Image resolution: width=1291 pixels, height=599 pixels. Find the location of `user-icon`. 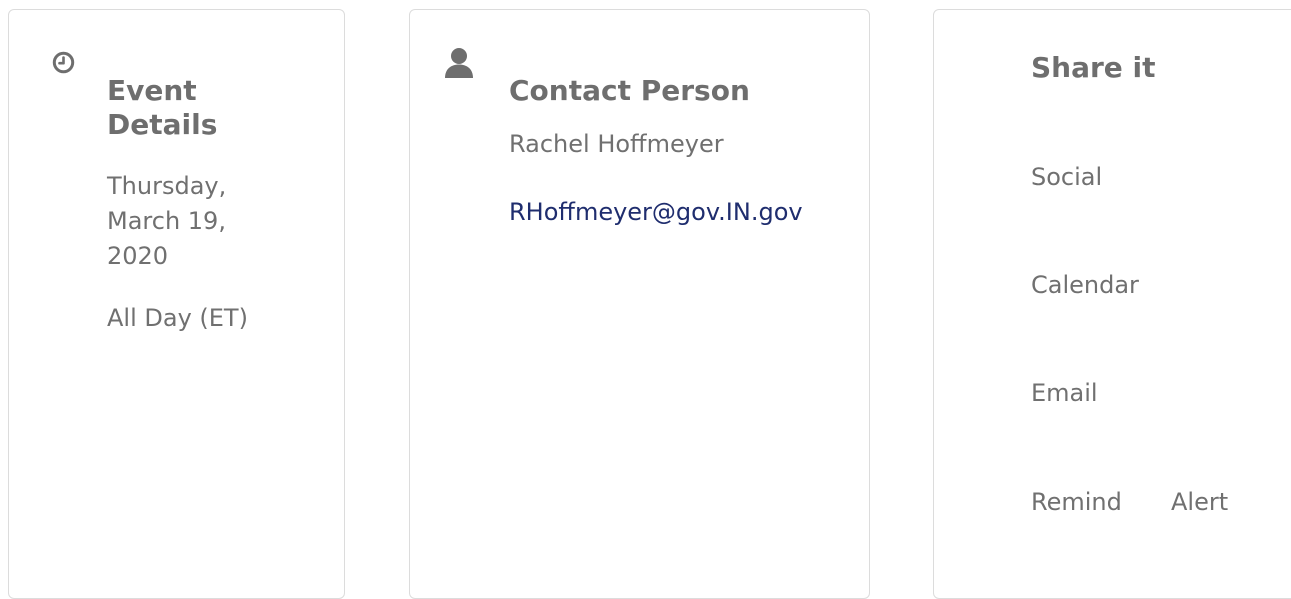

user-icon is located at coordinates (459, 63).